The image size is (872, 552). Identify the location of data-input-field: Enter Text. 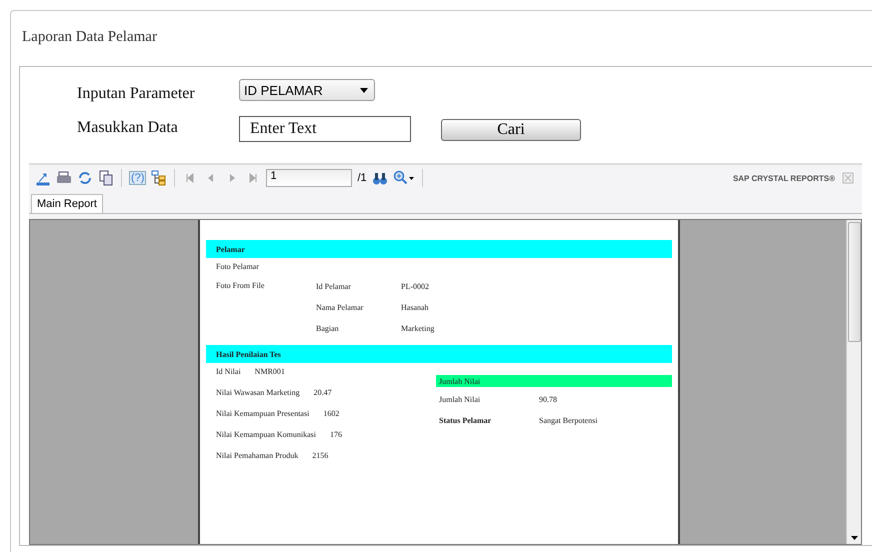
(325, 129).